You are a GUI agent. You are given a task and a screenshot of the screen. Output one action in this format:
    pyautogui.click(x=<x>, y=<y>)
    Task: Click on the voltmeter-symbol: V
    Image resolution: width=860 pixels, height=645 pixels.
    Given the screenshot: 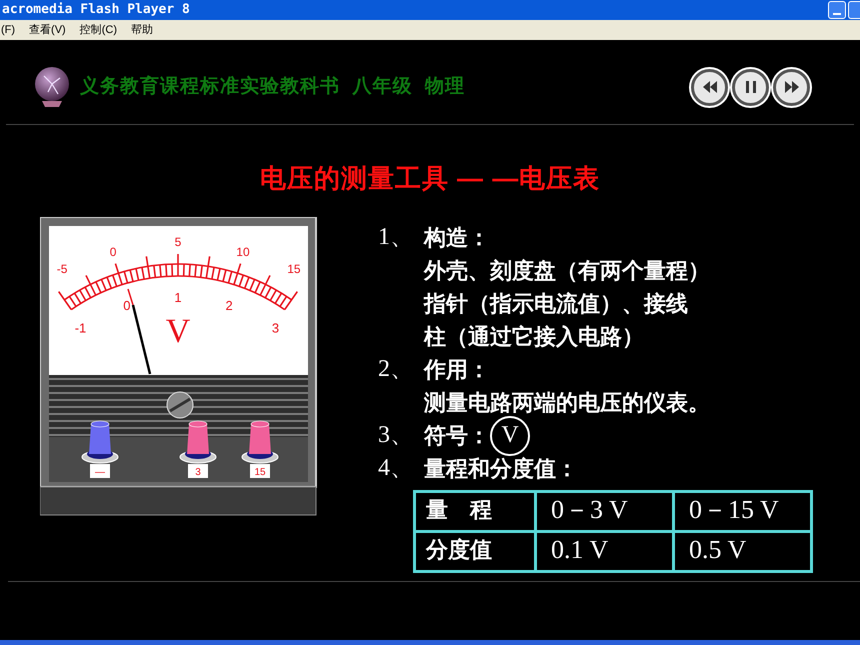 What is the action you would take?
    pyautogui.click(x=510, y=436)
    